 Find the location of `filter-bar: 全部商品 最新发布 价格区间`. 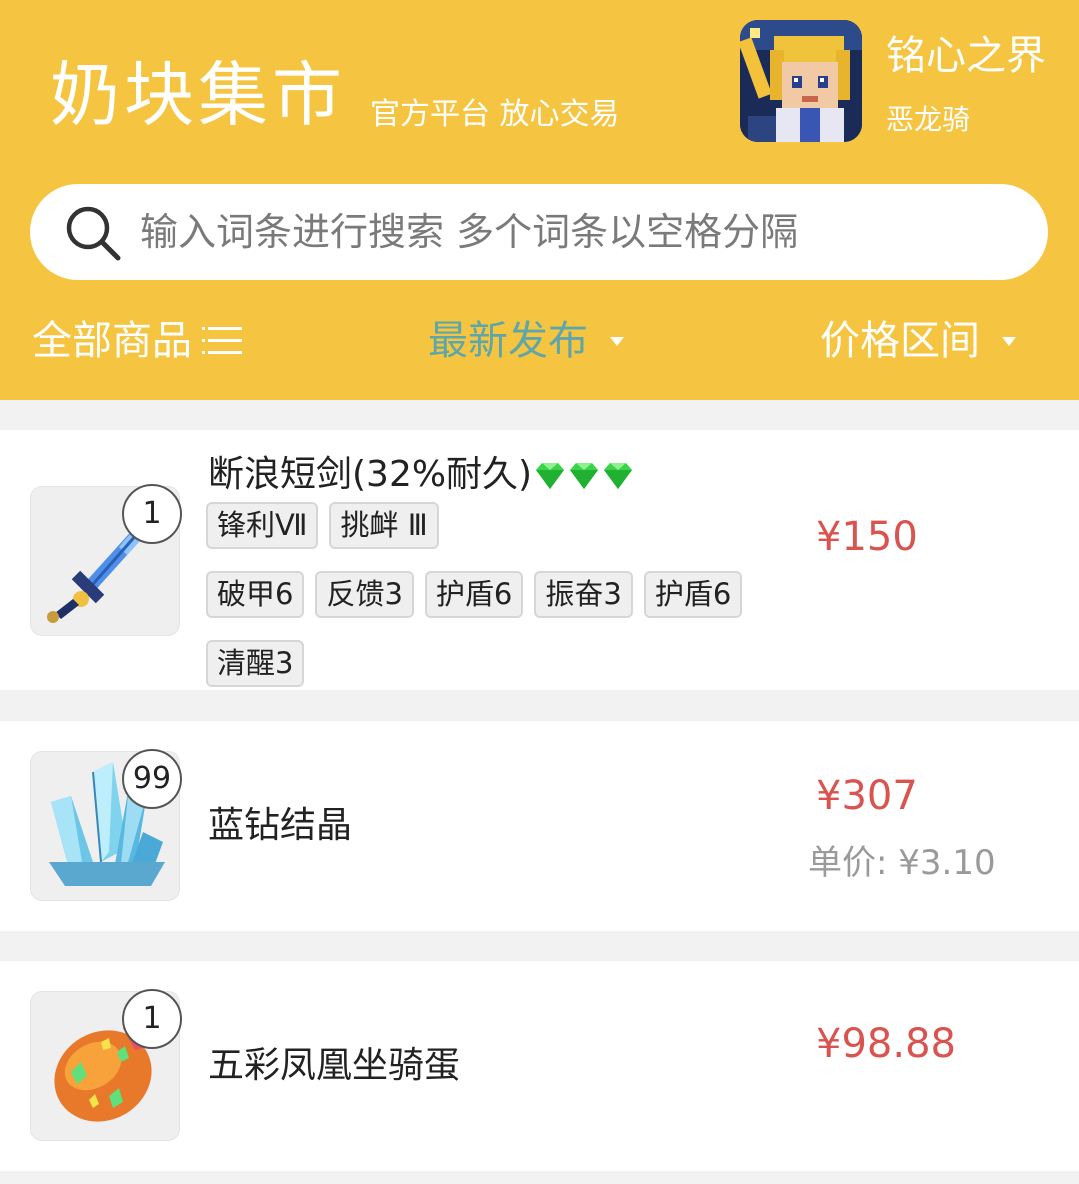

filter-bar: 全部商品 最新发布 价格区间 is located at coordinates (539, 342).